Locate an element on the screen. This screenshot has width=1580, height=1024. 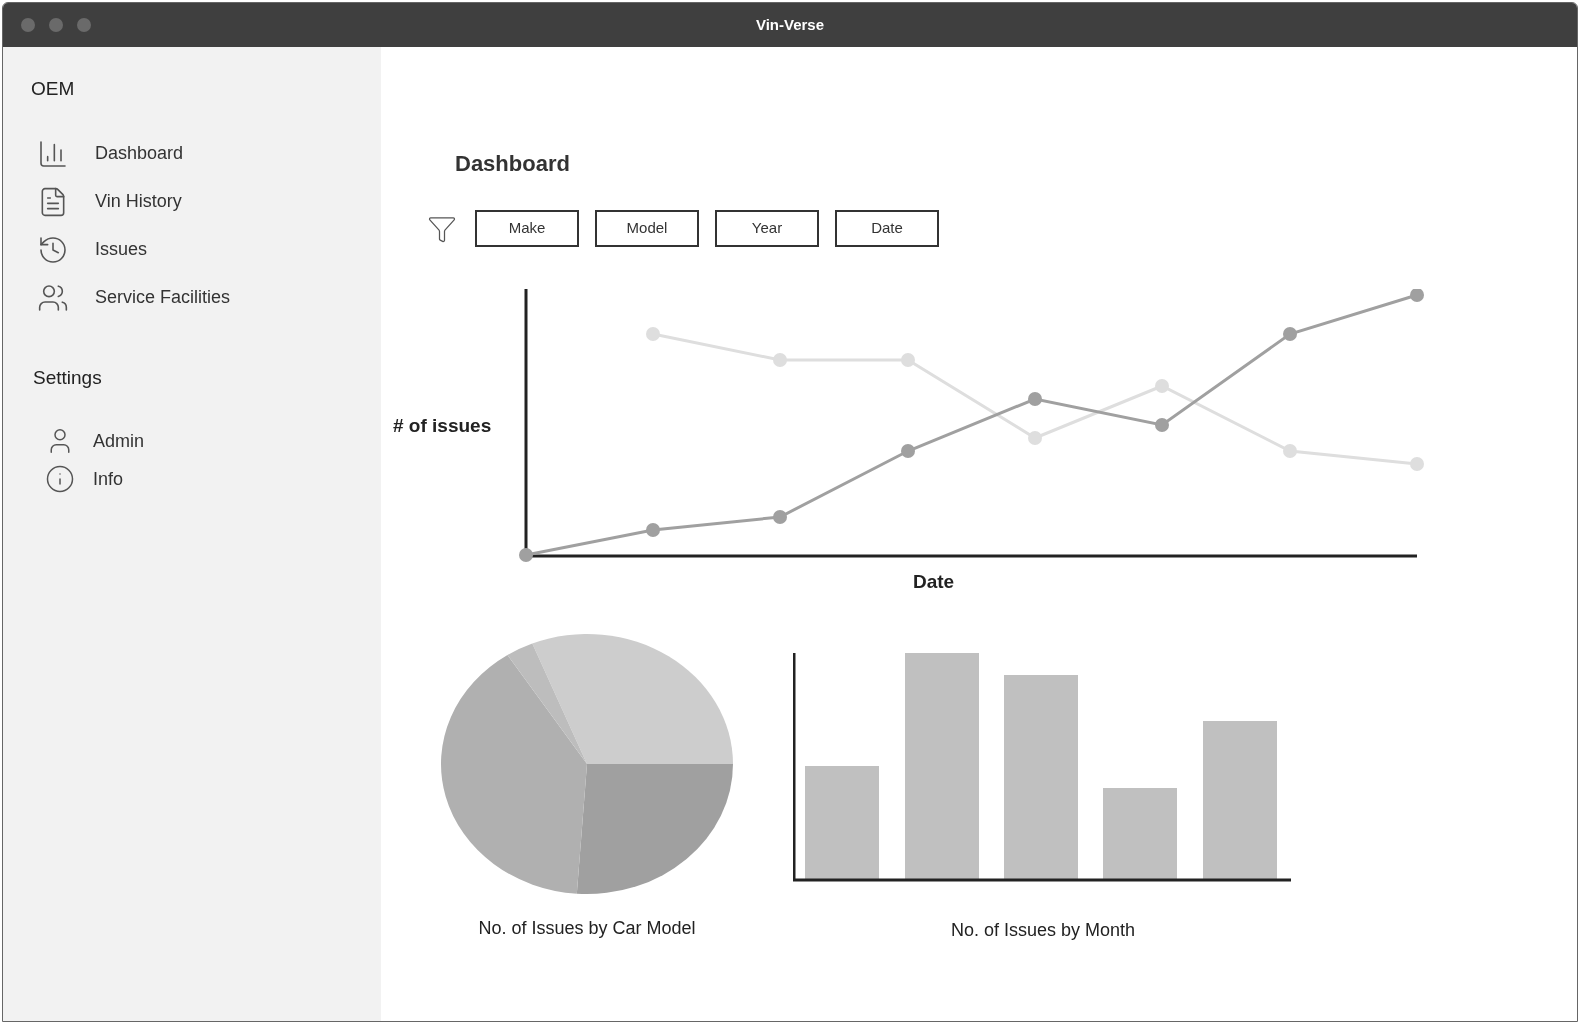
info-icon is located at coordinates (60, 479).